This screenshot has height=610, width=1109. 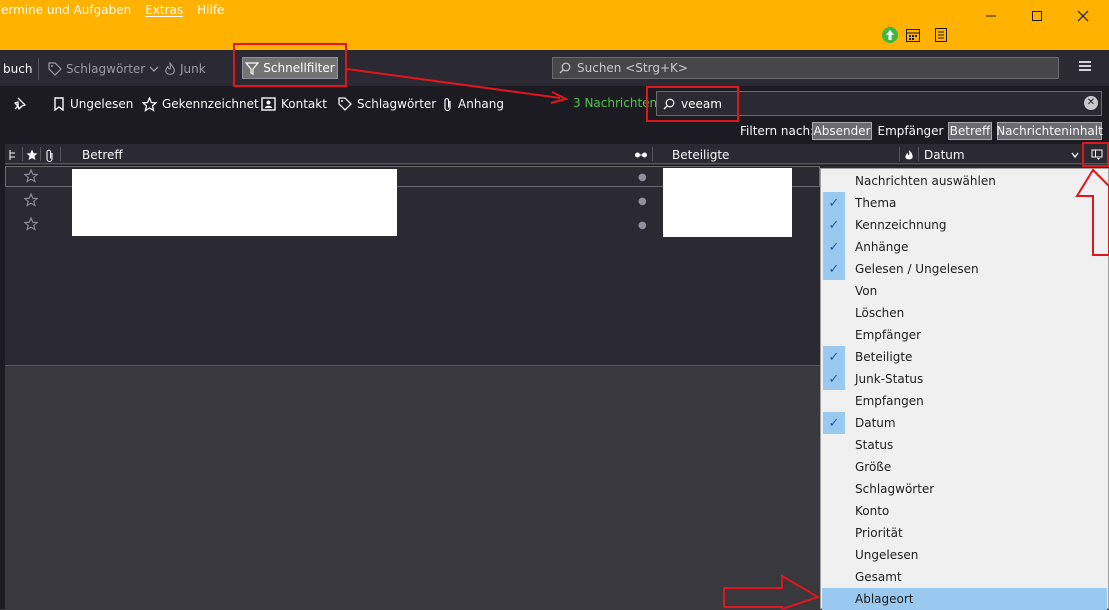 I want to click on annotation-arrow-up, so click(x=1092, y=212).